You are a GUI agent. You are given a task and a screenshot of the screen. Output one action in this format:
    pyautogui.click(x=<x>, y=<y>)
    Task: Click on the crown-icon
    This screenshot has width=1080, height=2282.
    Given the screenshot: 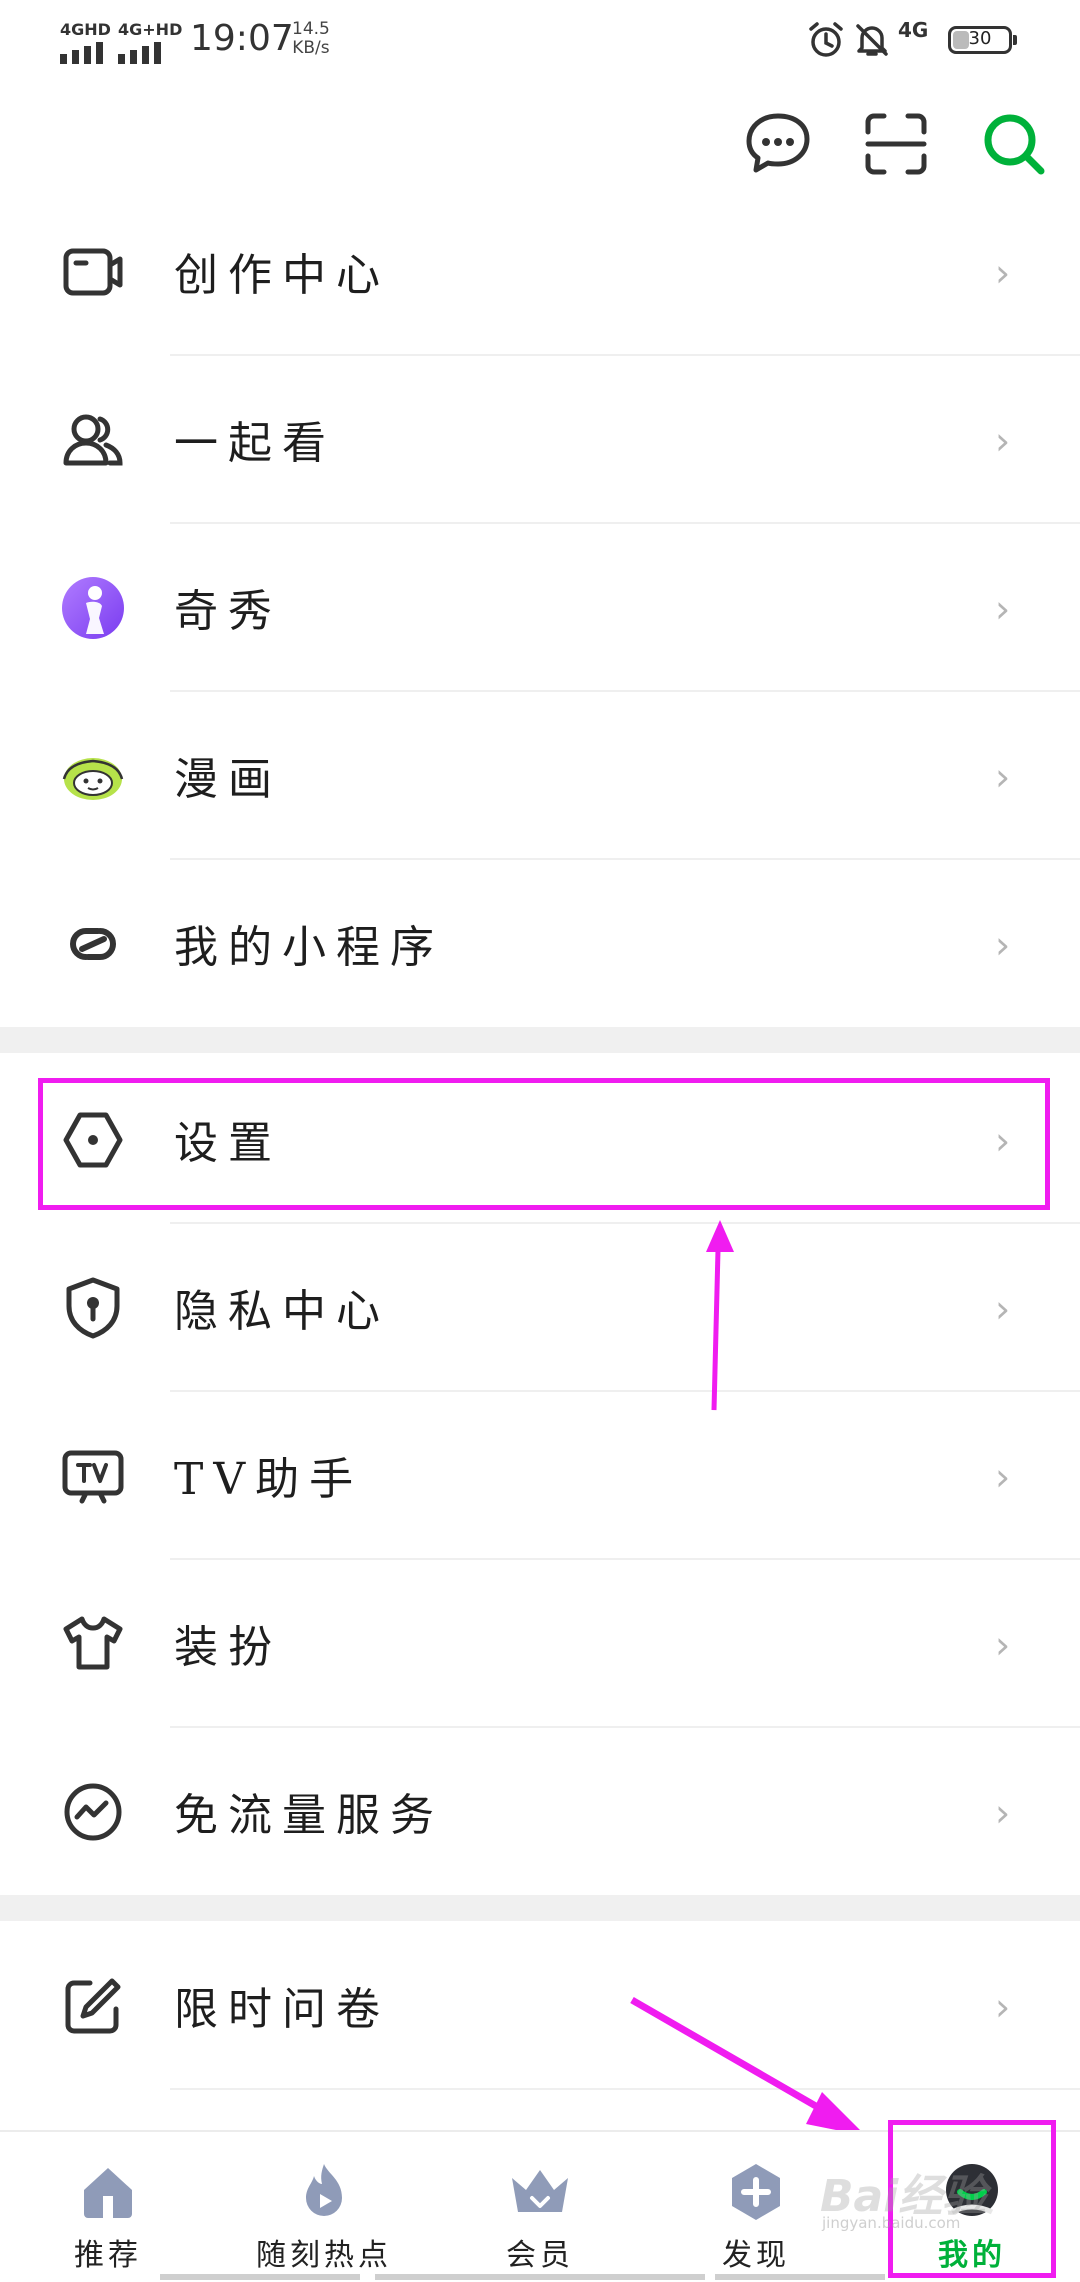 What is the action you would take?
    pyautogui.click(x=540, y=2191)
    